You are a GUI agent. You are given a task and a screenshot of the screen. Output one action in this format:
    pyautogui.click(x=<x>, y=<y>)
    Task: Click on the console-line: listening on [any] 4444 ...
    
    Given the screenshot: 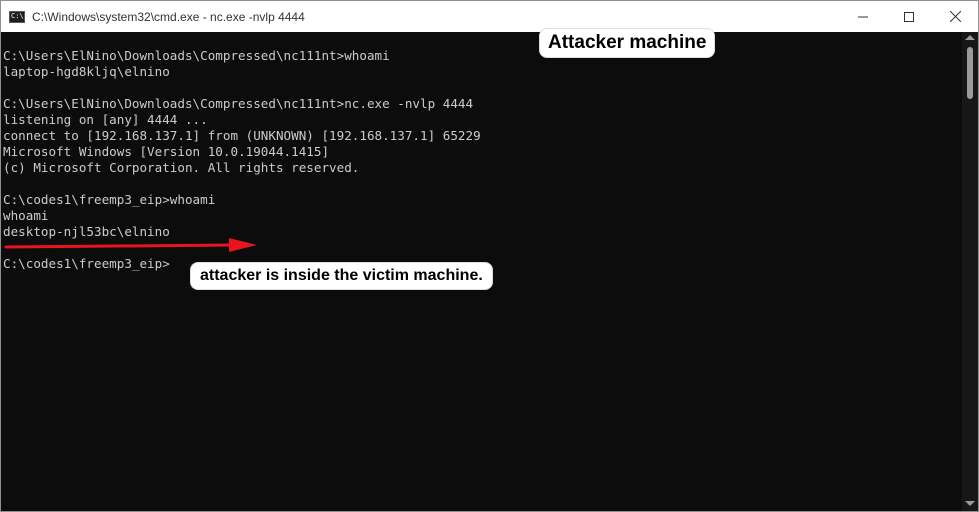 What is the action you would take?
    pyautogui.click(x=105, y=119)
    